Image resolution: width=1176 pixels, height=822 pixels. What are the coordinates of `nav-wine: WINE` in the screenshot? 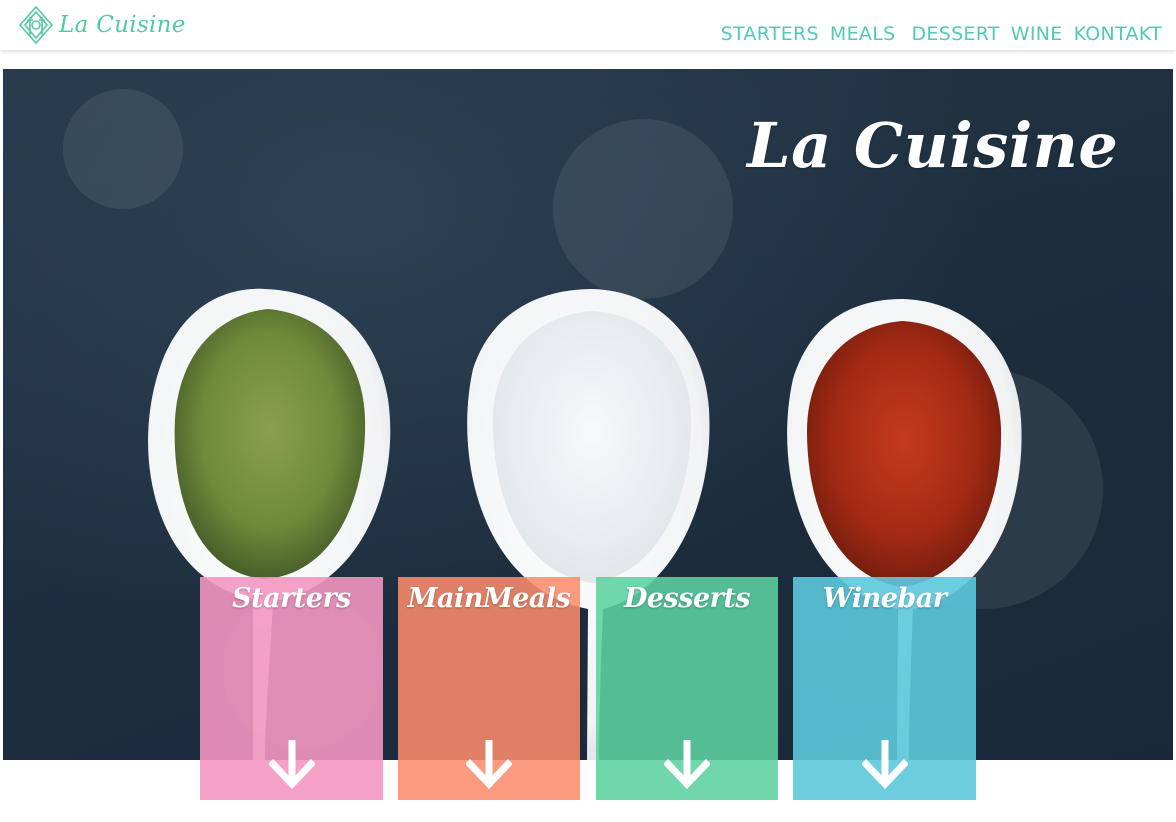 It's located at (1037, 34).